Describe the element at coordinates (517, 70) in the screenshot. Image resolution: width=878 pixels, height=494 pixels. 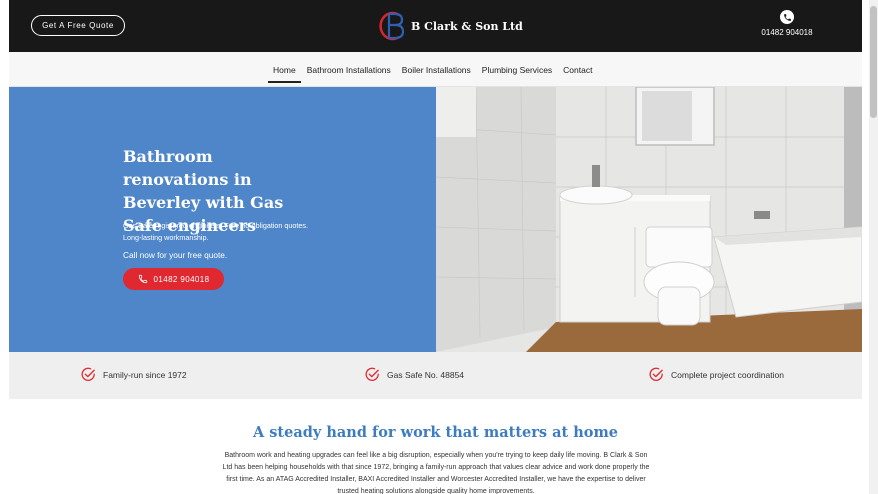
I see `nav-item-plumbing-services: Plumbing Services` at that location.